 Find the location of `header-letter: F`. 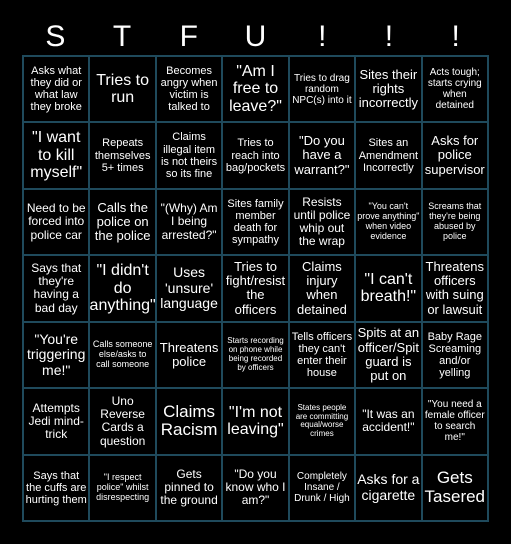

header-letter: F is located at coordinates (188, 36).